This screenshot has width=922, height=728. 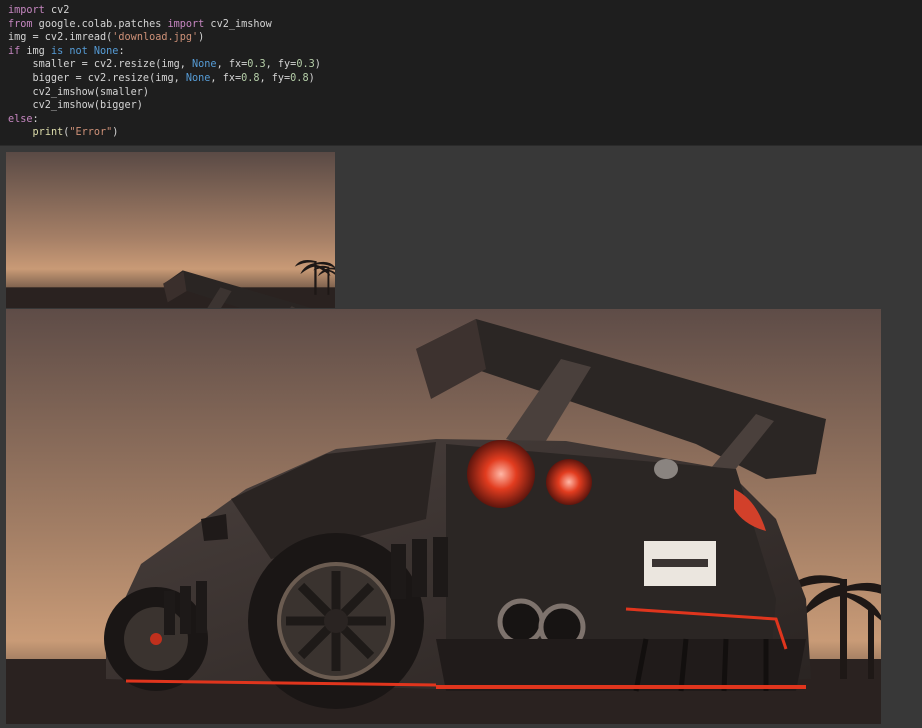 What do you see at coordinates (75, 106) in the screenshot?
I see `code-token: cv2_imshow(bigger)` at bounding box center [75, 106].